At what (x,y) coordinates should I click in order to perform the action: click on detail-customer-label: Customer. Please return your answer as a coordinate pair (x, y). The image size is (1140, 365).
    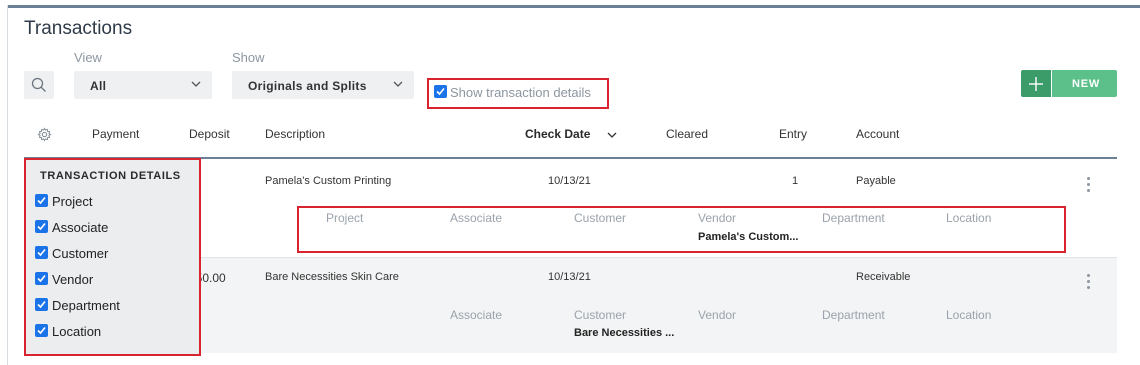
    Looking at the image, I should click on (600, 315).